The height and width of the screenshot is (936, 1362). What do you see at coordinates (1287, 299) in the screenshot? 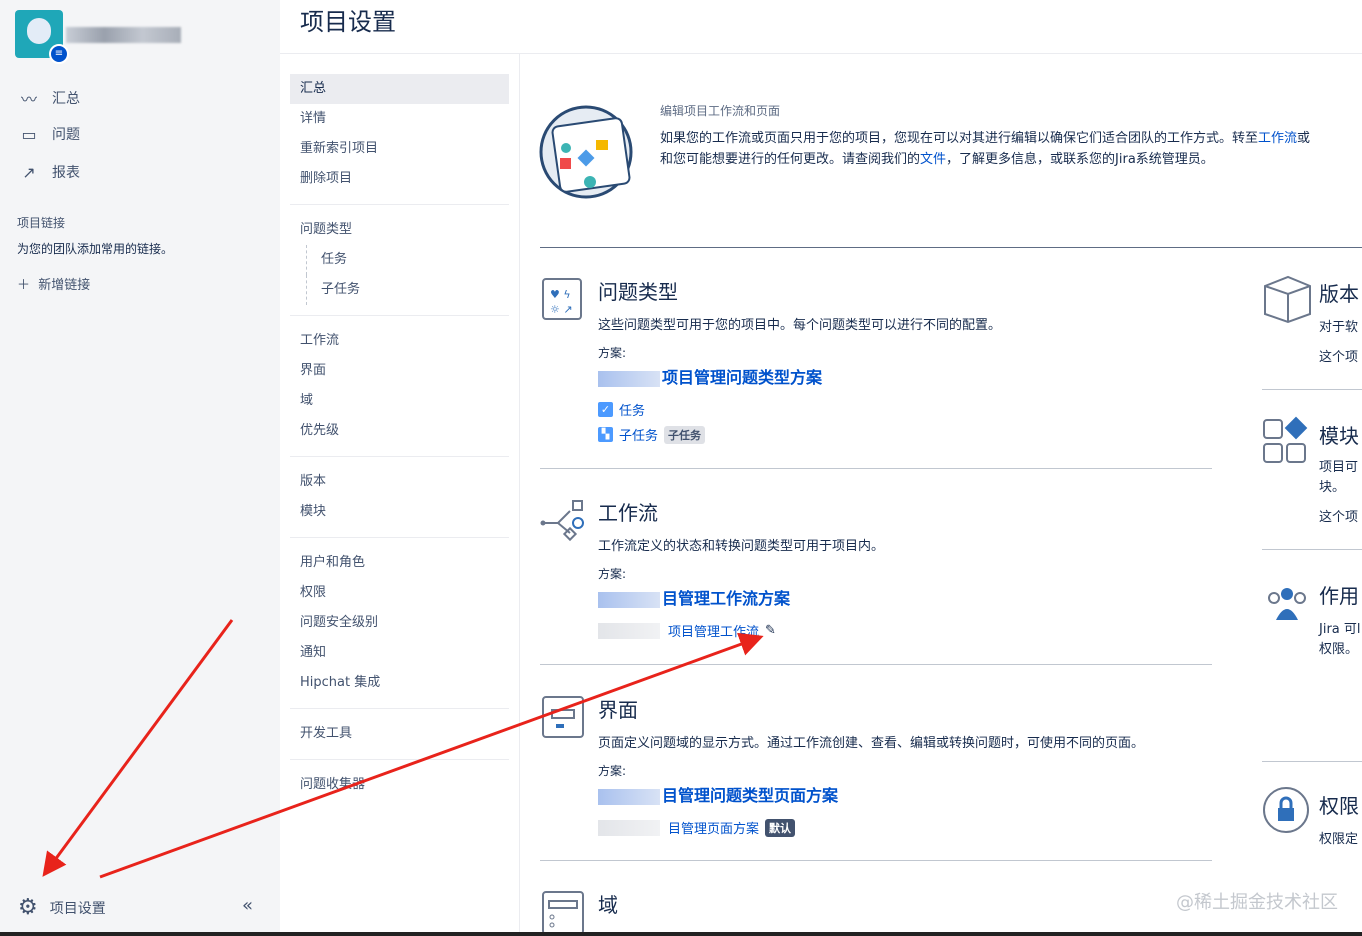
I see `box-icon` at bounding box center [1287, 299].